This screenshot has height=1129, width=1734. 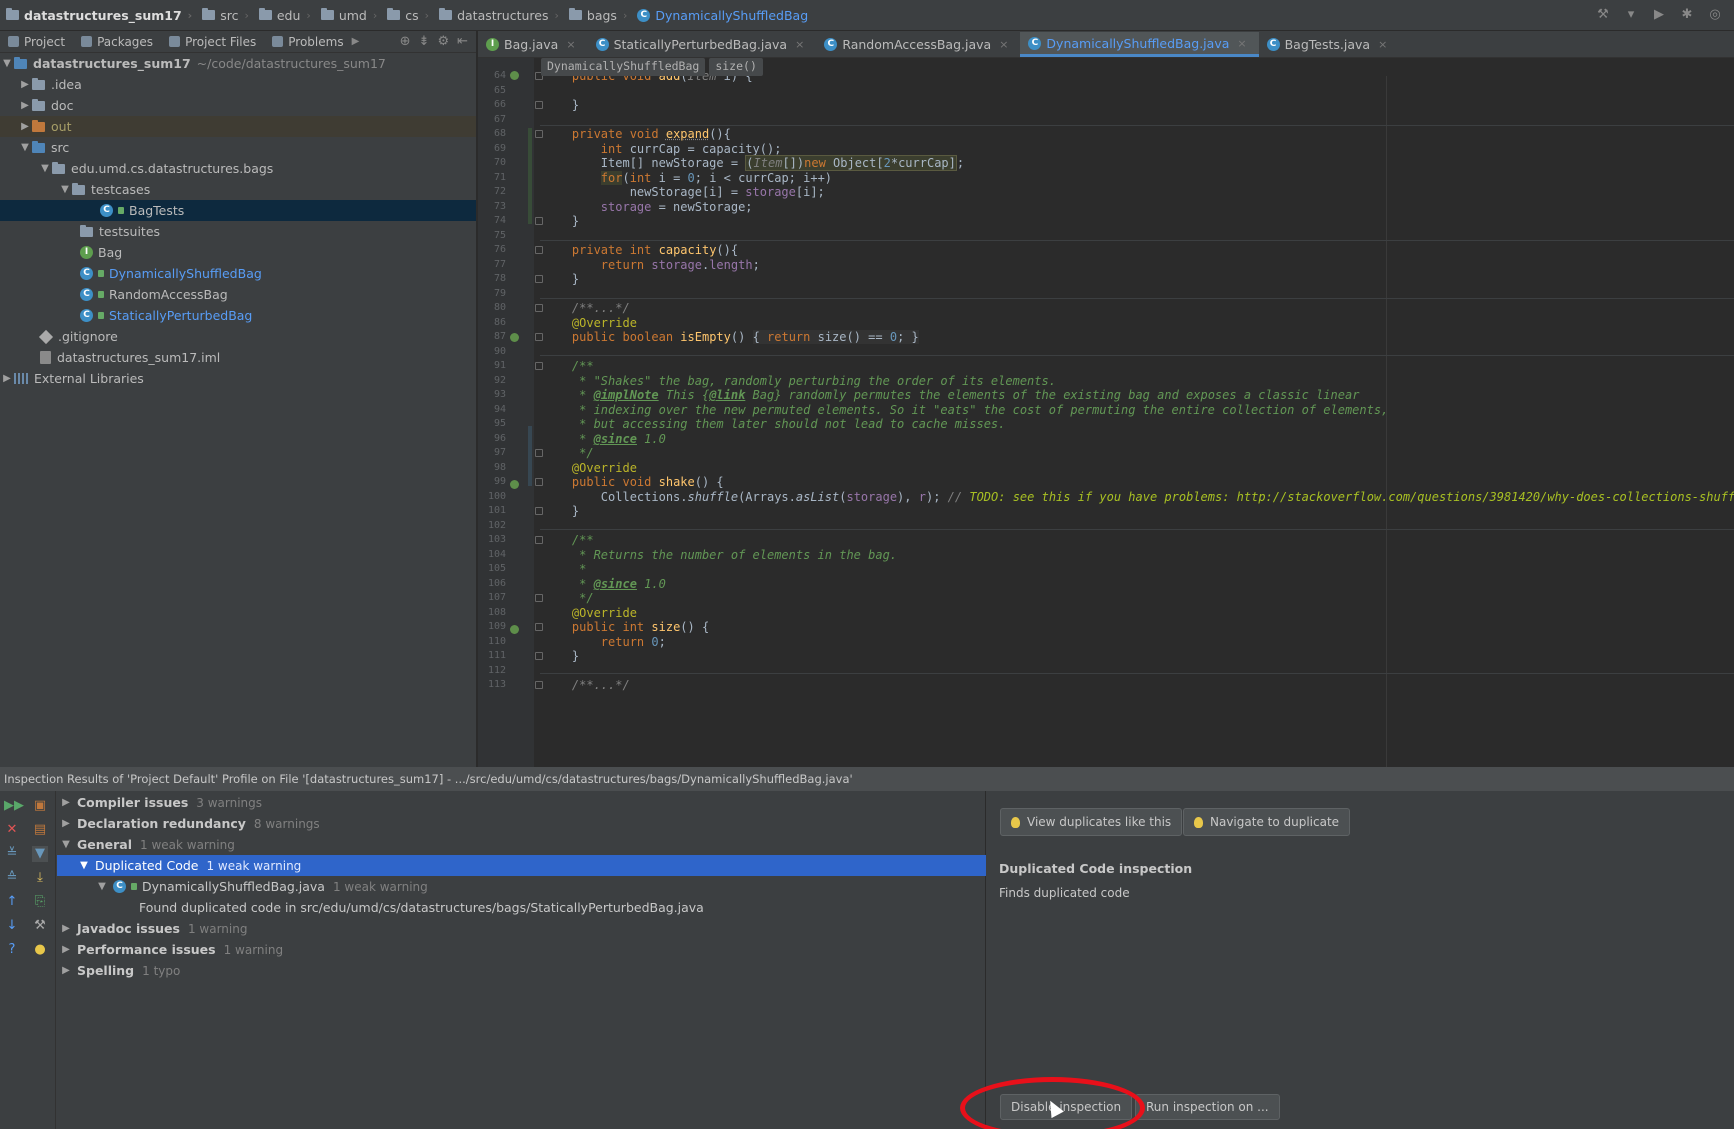 What do you see at coordinates (443, 41) in the screenshot?
I see `gear-icon: ⚙` at bounding box center [443, 41].